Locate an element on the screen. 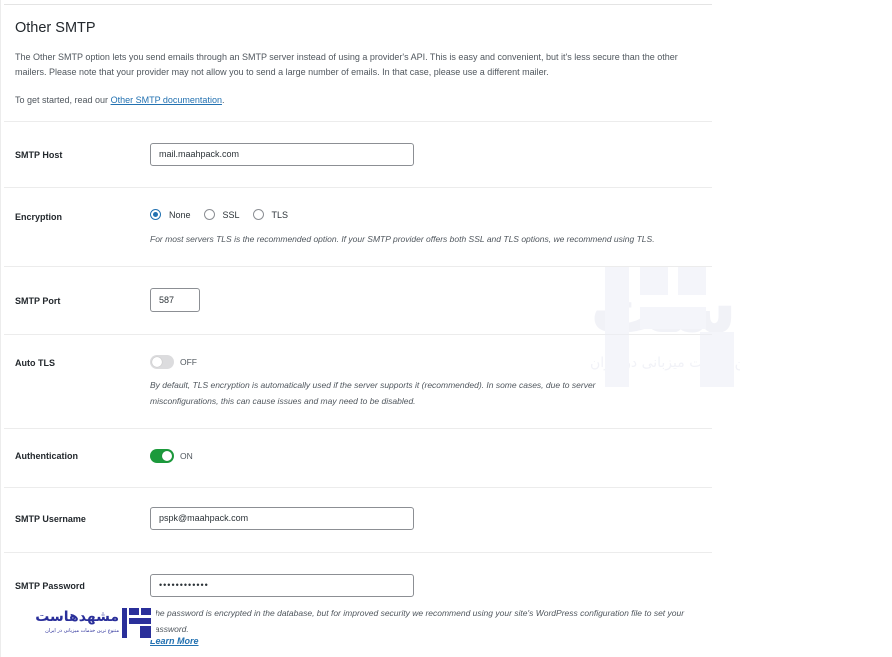  authentication-toggle-wrap: ON is located at coordinates (171, 456).